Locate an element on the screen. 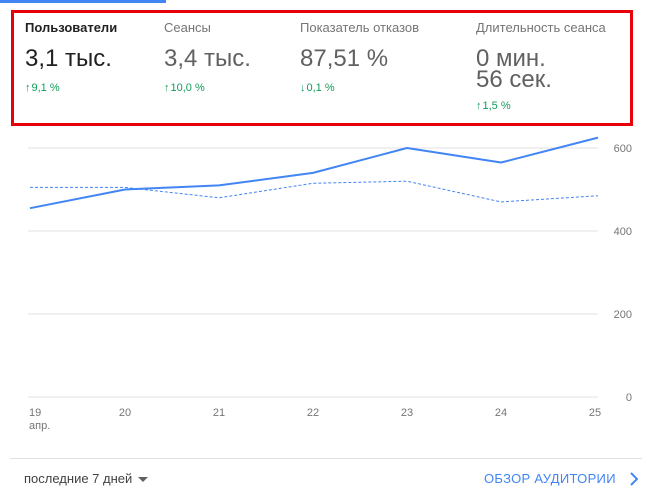 The image size is (655, 499). y-tick-label: 200 is located at coordinates (623, 315).